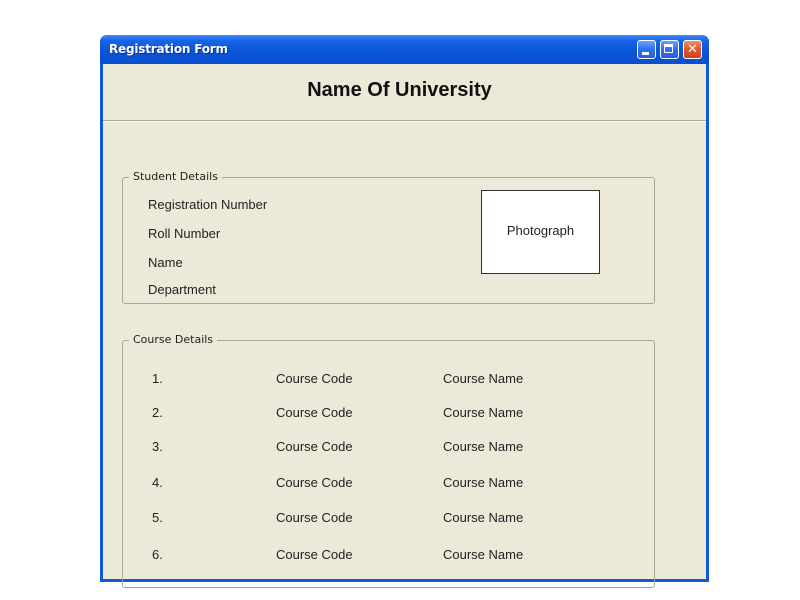  What do you see at coordinates (399, 90) in the screenshot?
I see `university-title: Name Of University` at bounding box center [399, 90].